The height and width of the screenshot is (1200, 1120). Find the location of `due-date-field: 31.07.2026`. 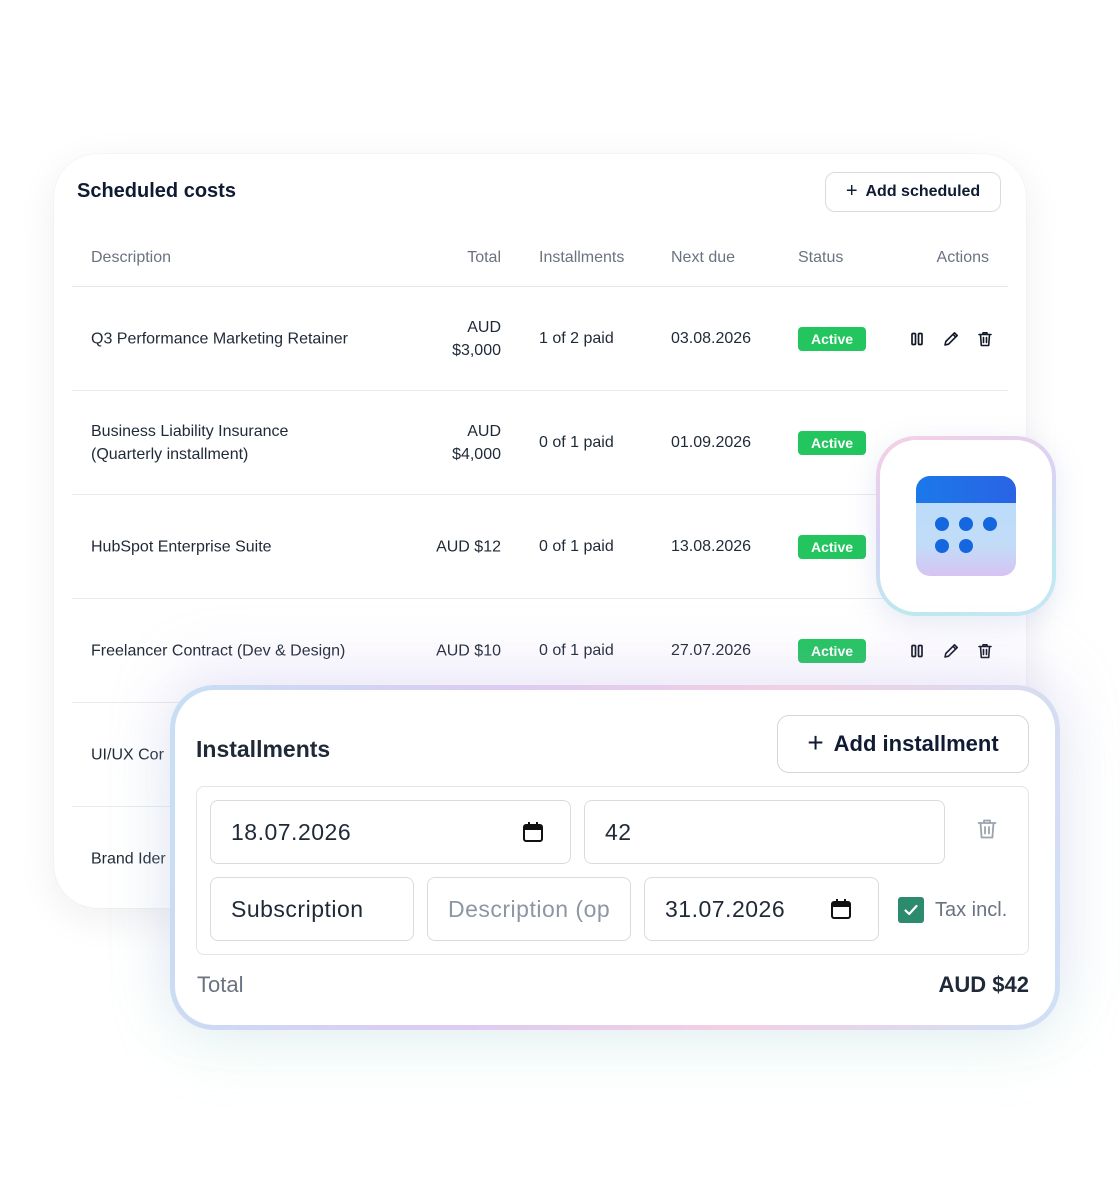

due-date-field: 31.07.2026 is located at coordinates (761, 909).